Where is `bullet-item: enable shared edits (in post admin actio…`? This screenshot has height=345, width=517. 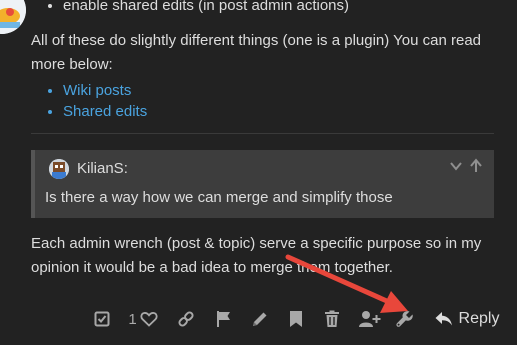 bullet-item: enable shared edits (in post admin actio… is located at coordinates (206, 8).